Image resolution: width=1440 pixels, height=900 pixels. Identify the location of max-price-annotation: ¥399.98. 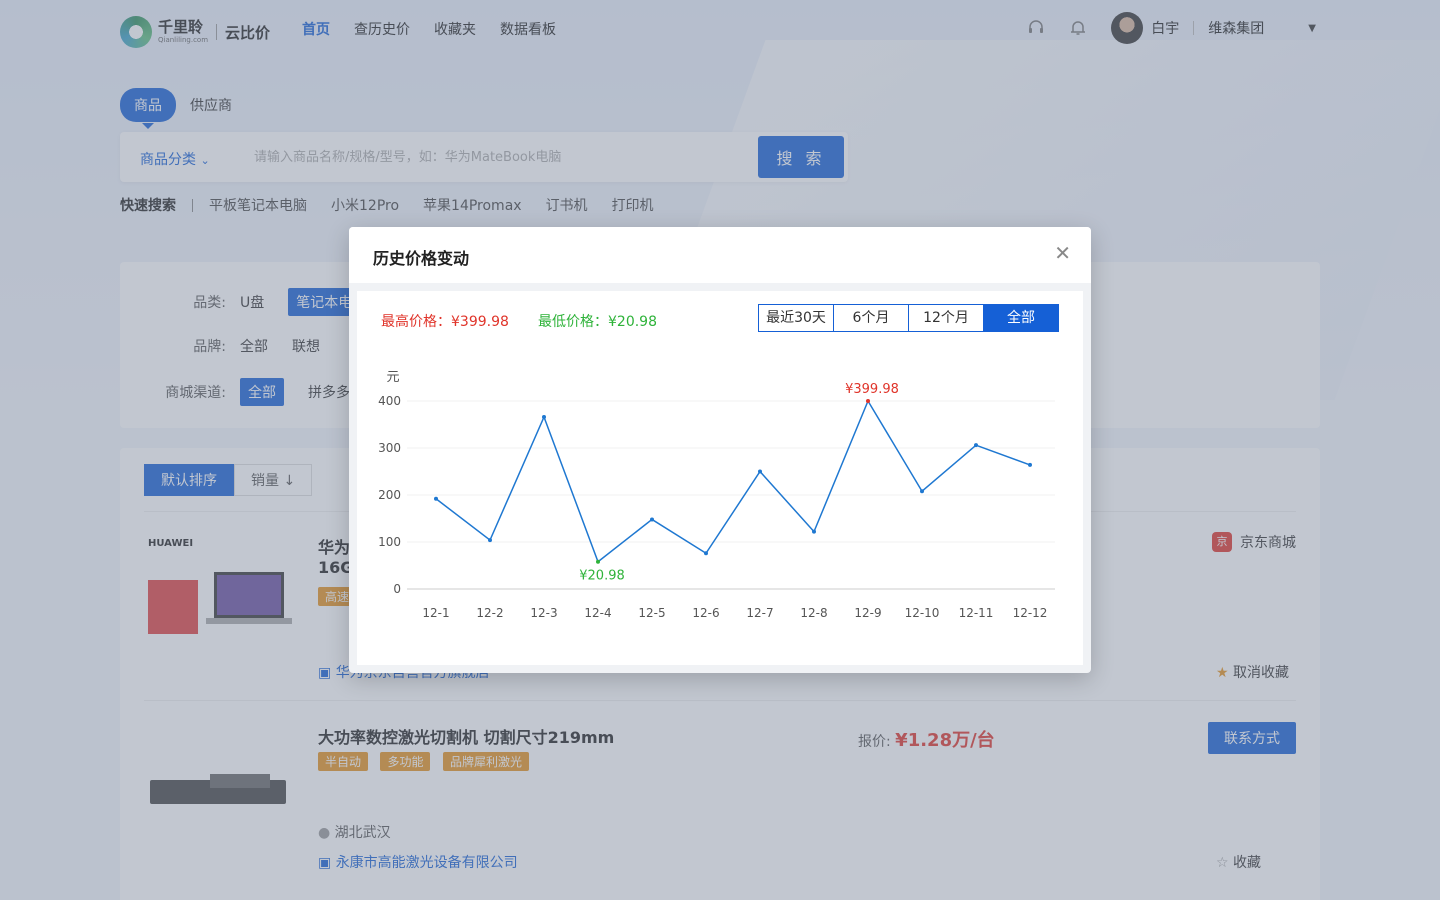
(872, 389).